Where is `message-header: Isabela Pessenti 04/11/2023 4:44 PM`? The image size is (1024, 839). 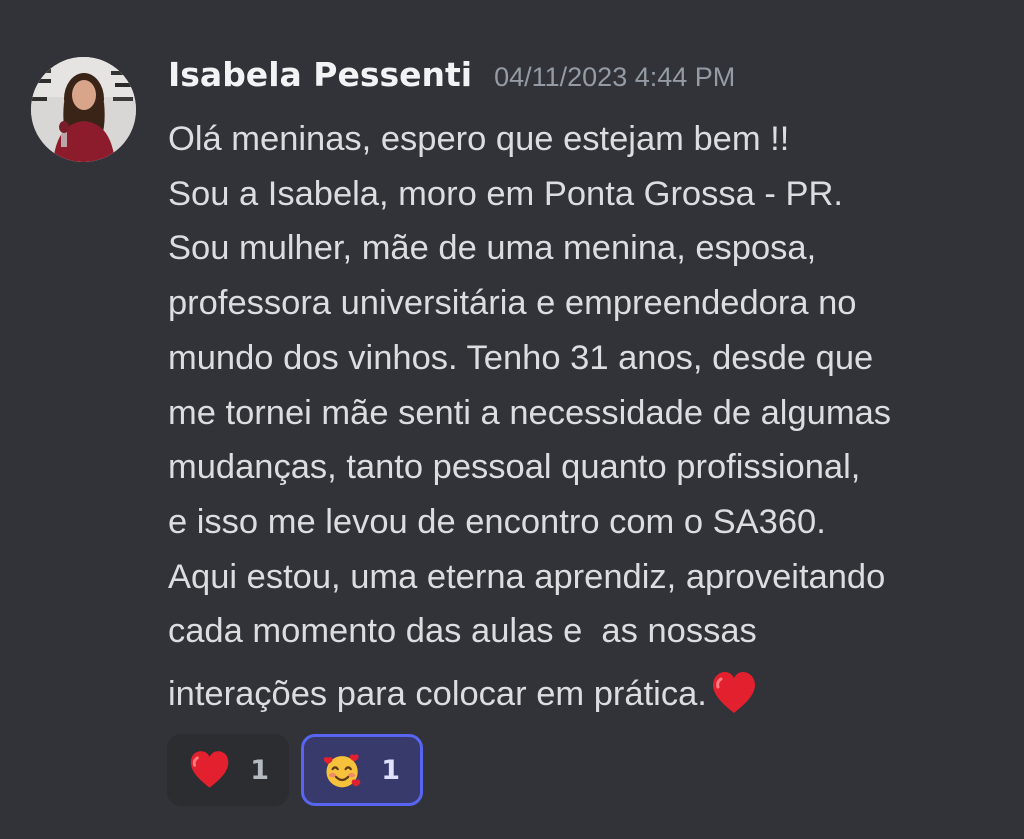 message-header: Isabela Pessenti 04/11/2023 4:44 PM is located at coordinates (451, 78).